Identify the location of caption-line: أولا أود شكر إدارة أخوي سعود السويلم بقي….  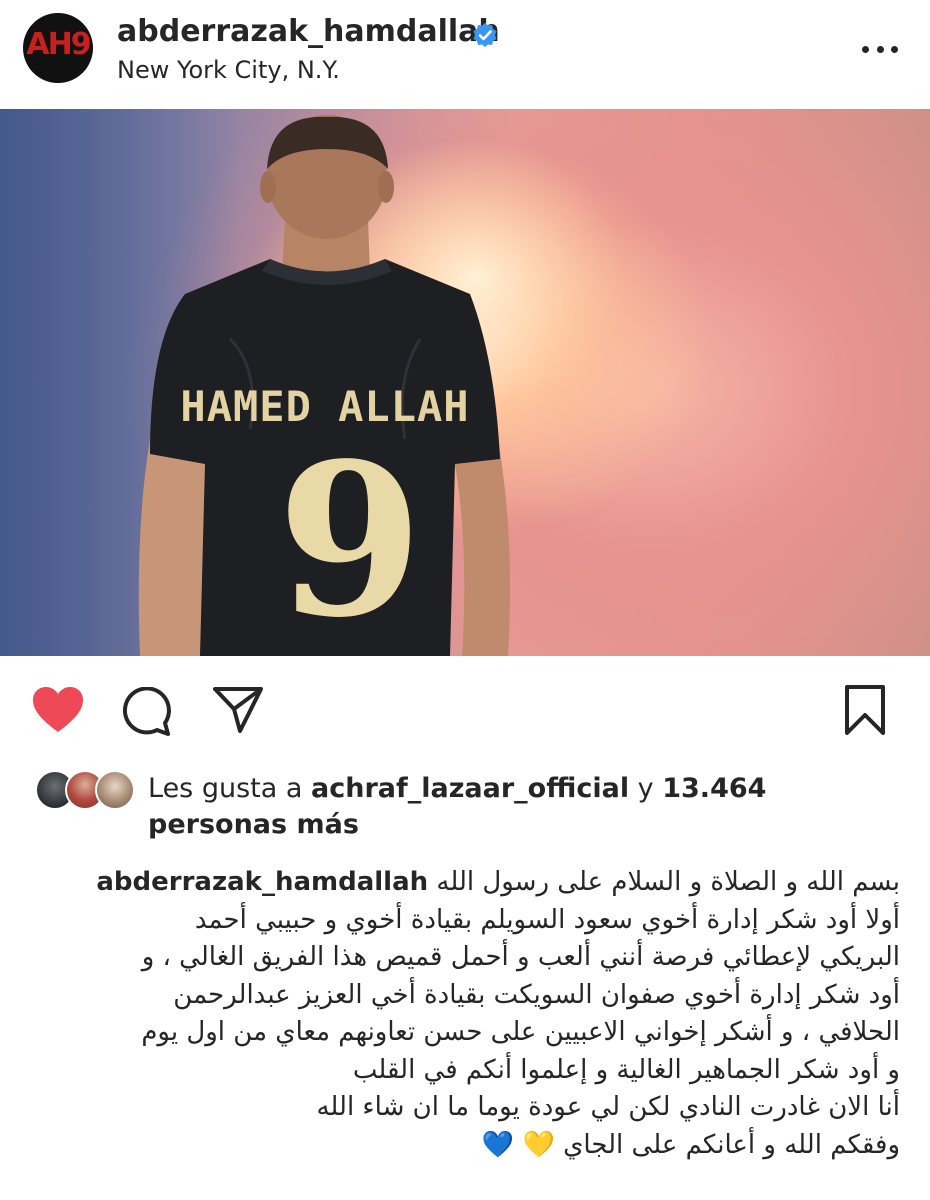
(547, 919).